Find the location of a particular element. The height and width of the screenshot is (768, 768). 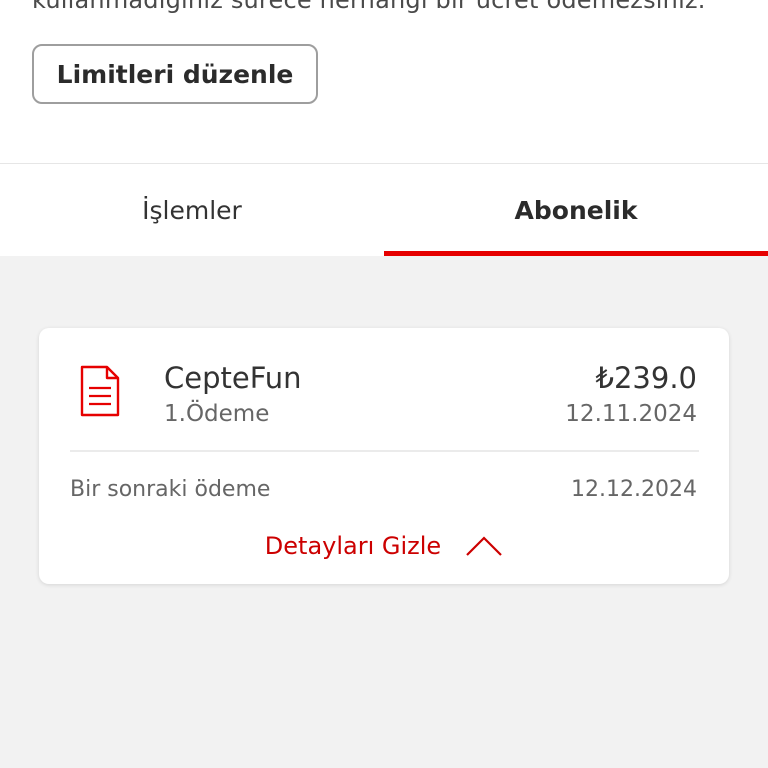

card-divider is located at coordinates (384, 451).